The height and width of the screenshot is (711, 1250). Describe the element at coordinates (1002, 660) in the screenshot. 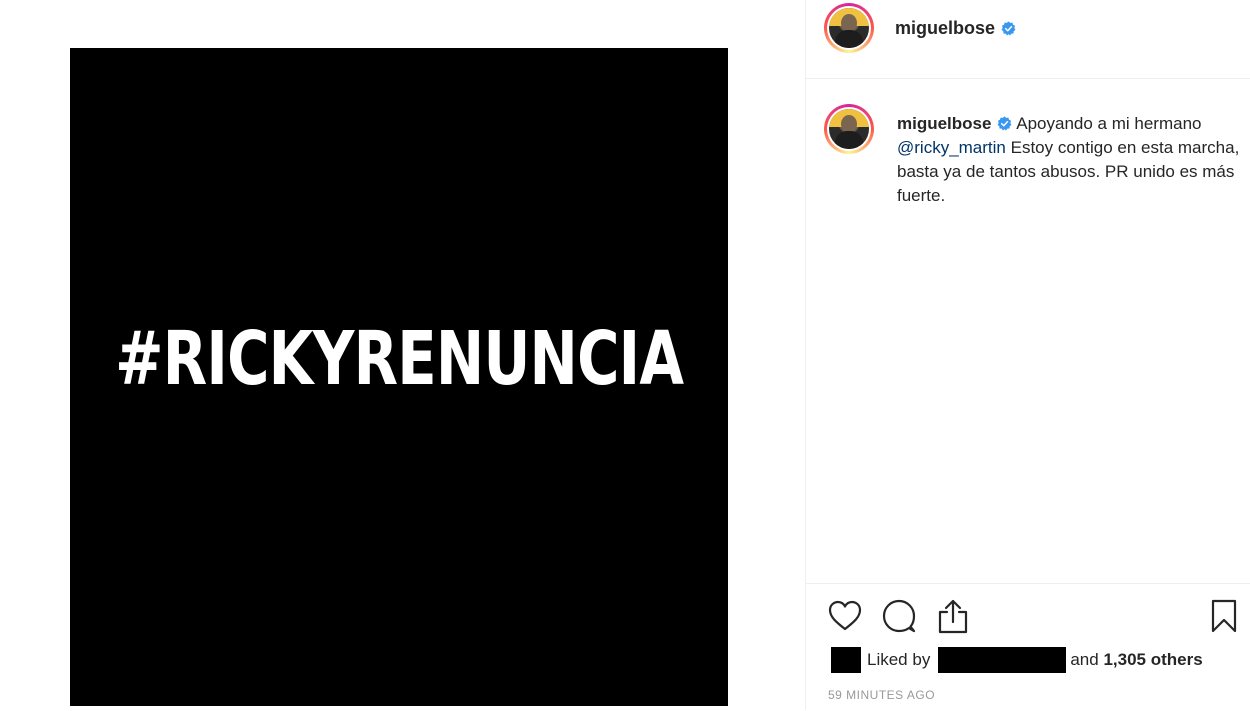

I see `redacted-username` at that location.